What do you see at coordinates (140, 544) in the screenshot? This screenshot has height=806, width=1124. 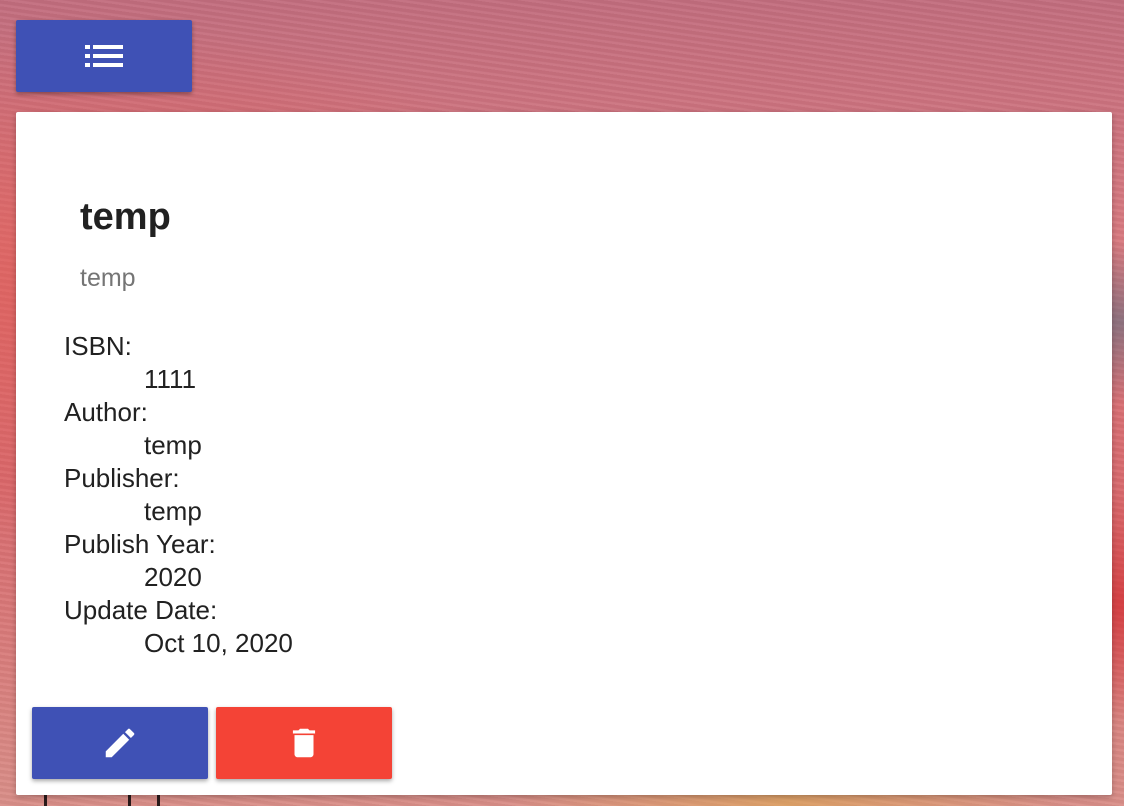 I see `publish-year-label: Publish Year:` at bounding box center [140, 544].